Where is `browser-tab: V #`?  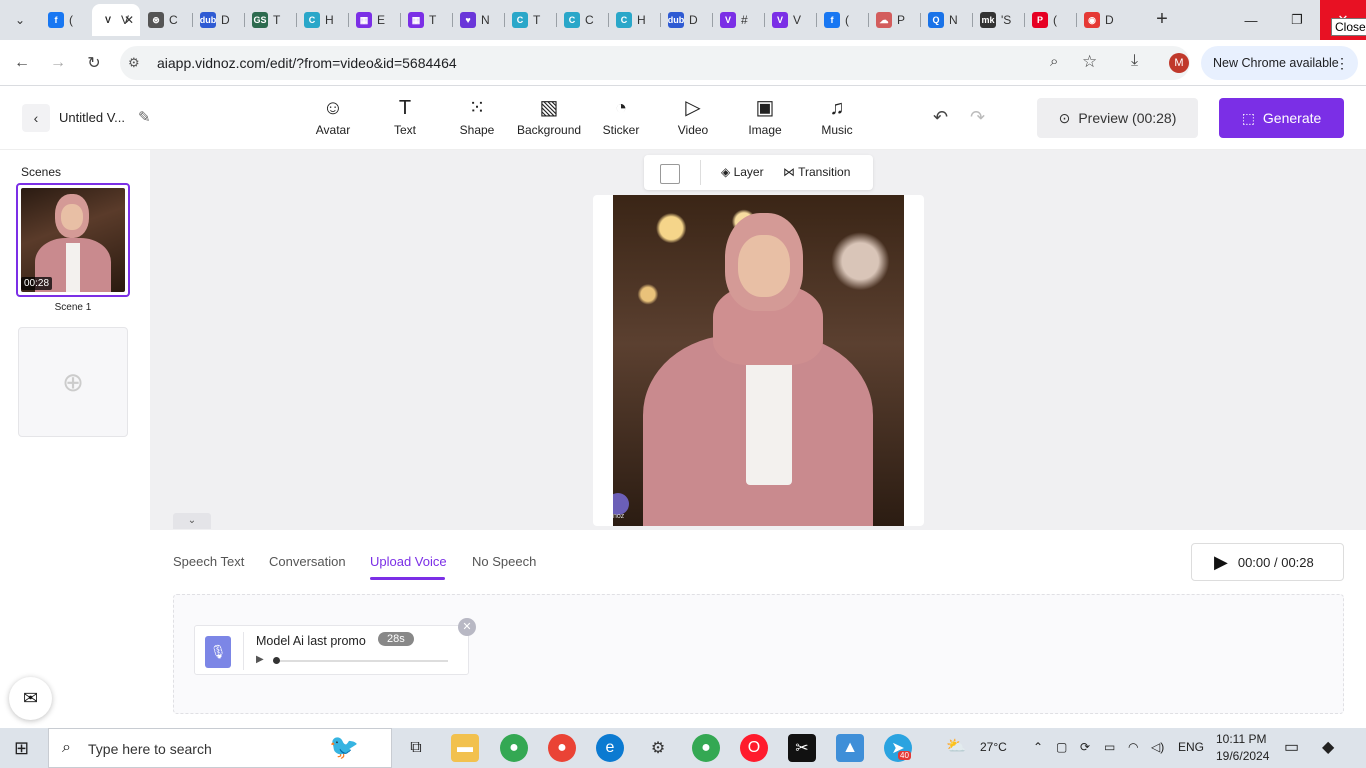
browser-tab: V # is located at coordinates (738, 20).